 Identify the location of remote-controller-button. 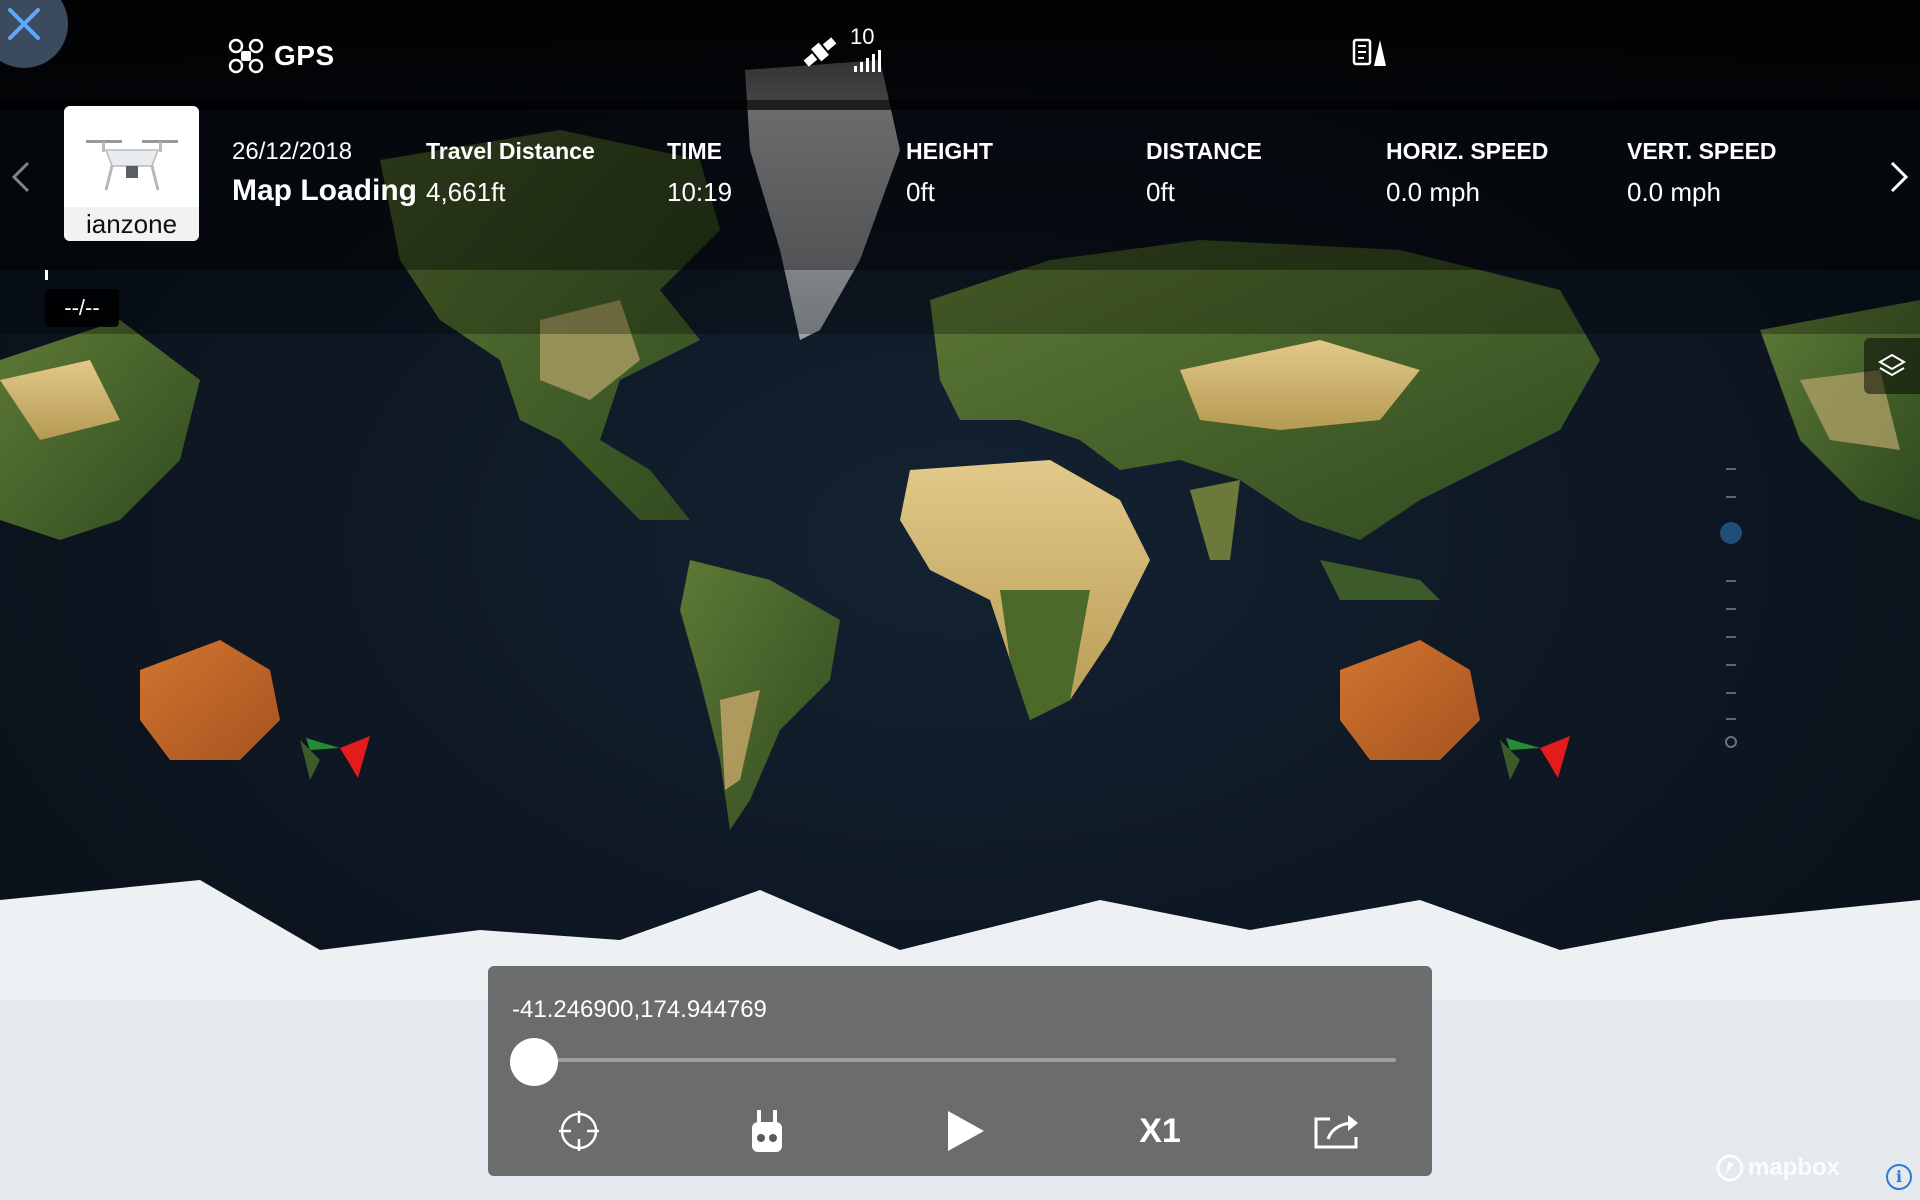
(767, 1131).